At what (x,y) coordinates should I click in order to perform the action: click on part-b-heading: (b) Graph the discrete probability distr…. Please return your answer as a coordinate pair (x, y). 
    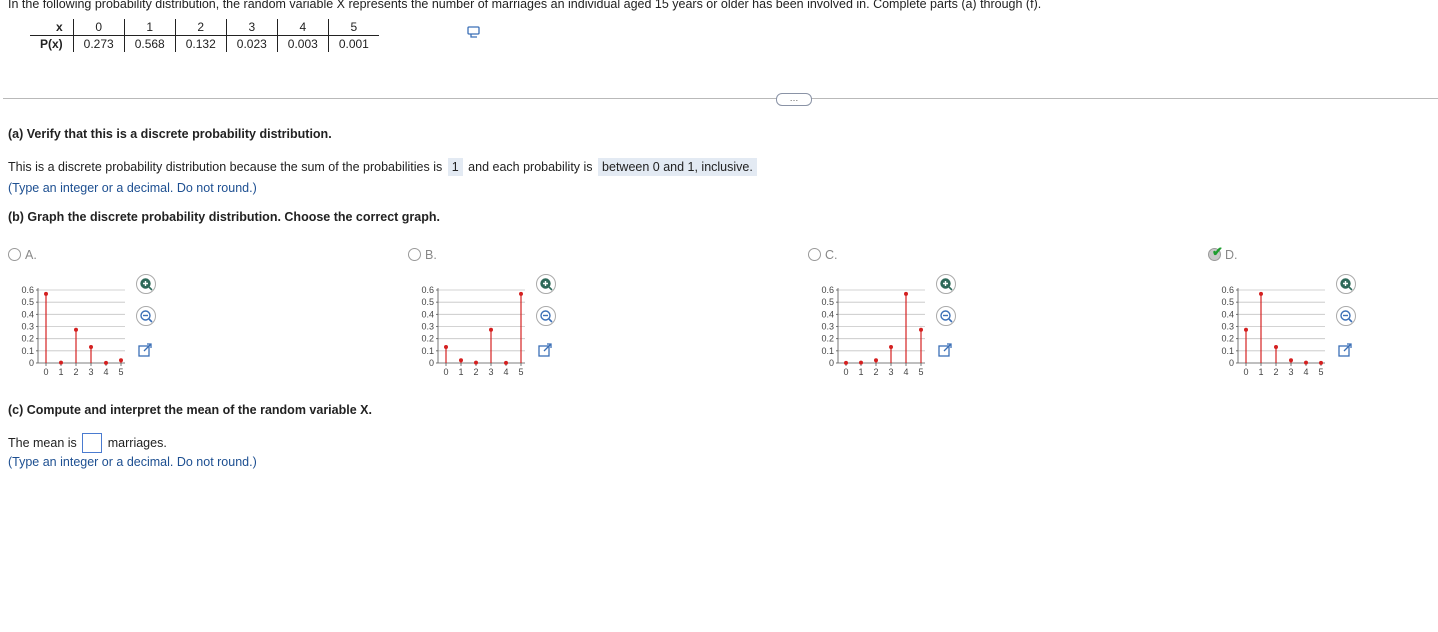
    Looking at the image, I should click on (224, 217).